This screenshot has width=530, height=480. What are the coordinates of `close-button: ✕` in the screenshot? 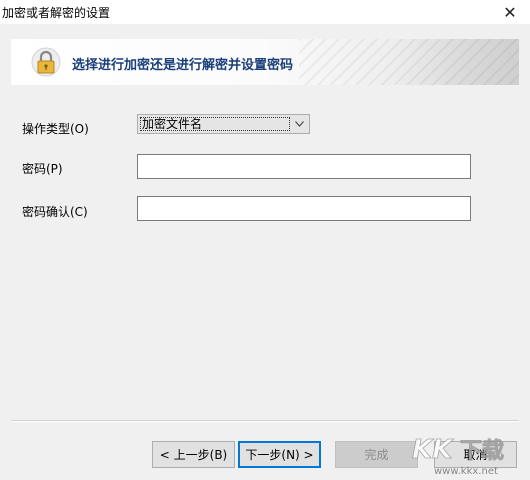 It's located at (510, 12).